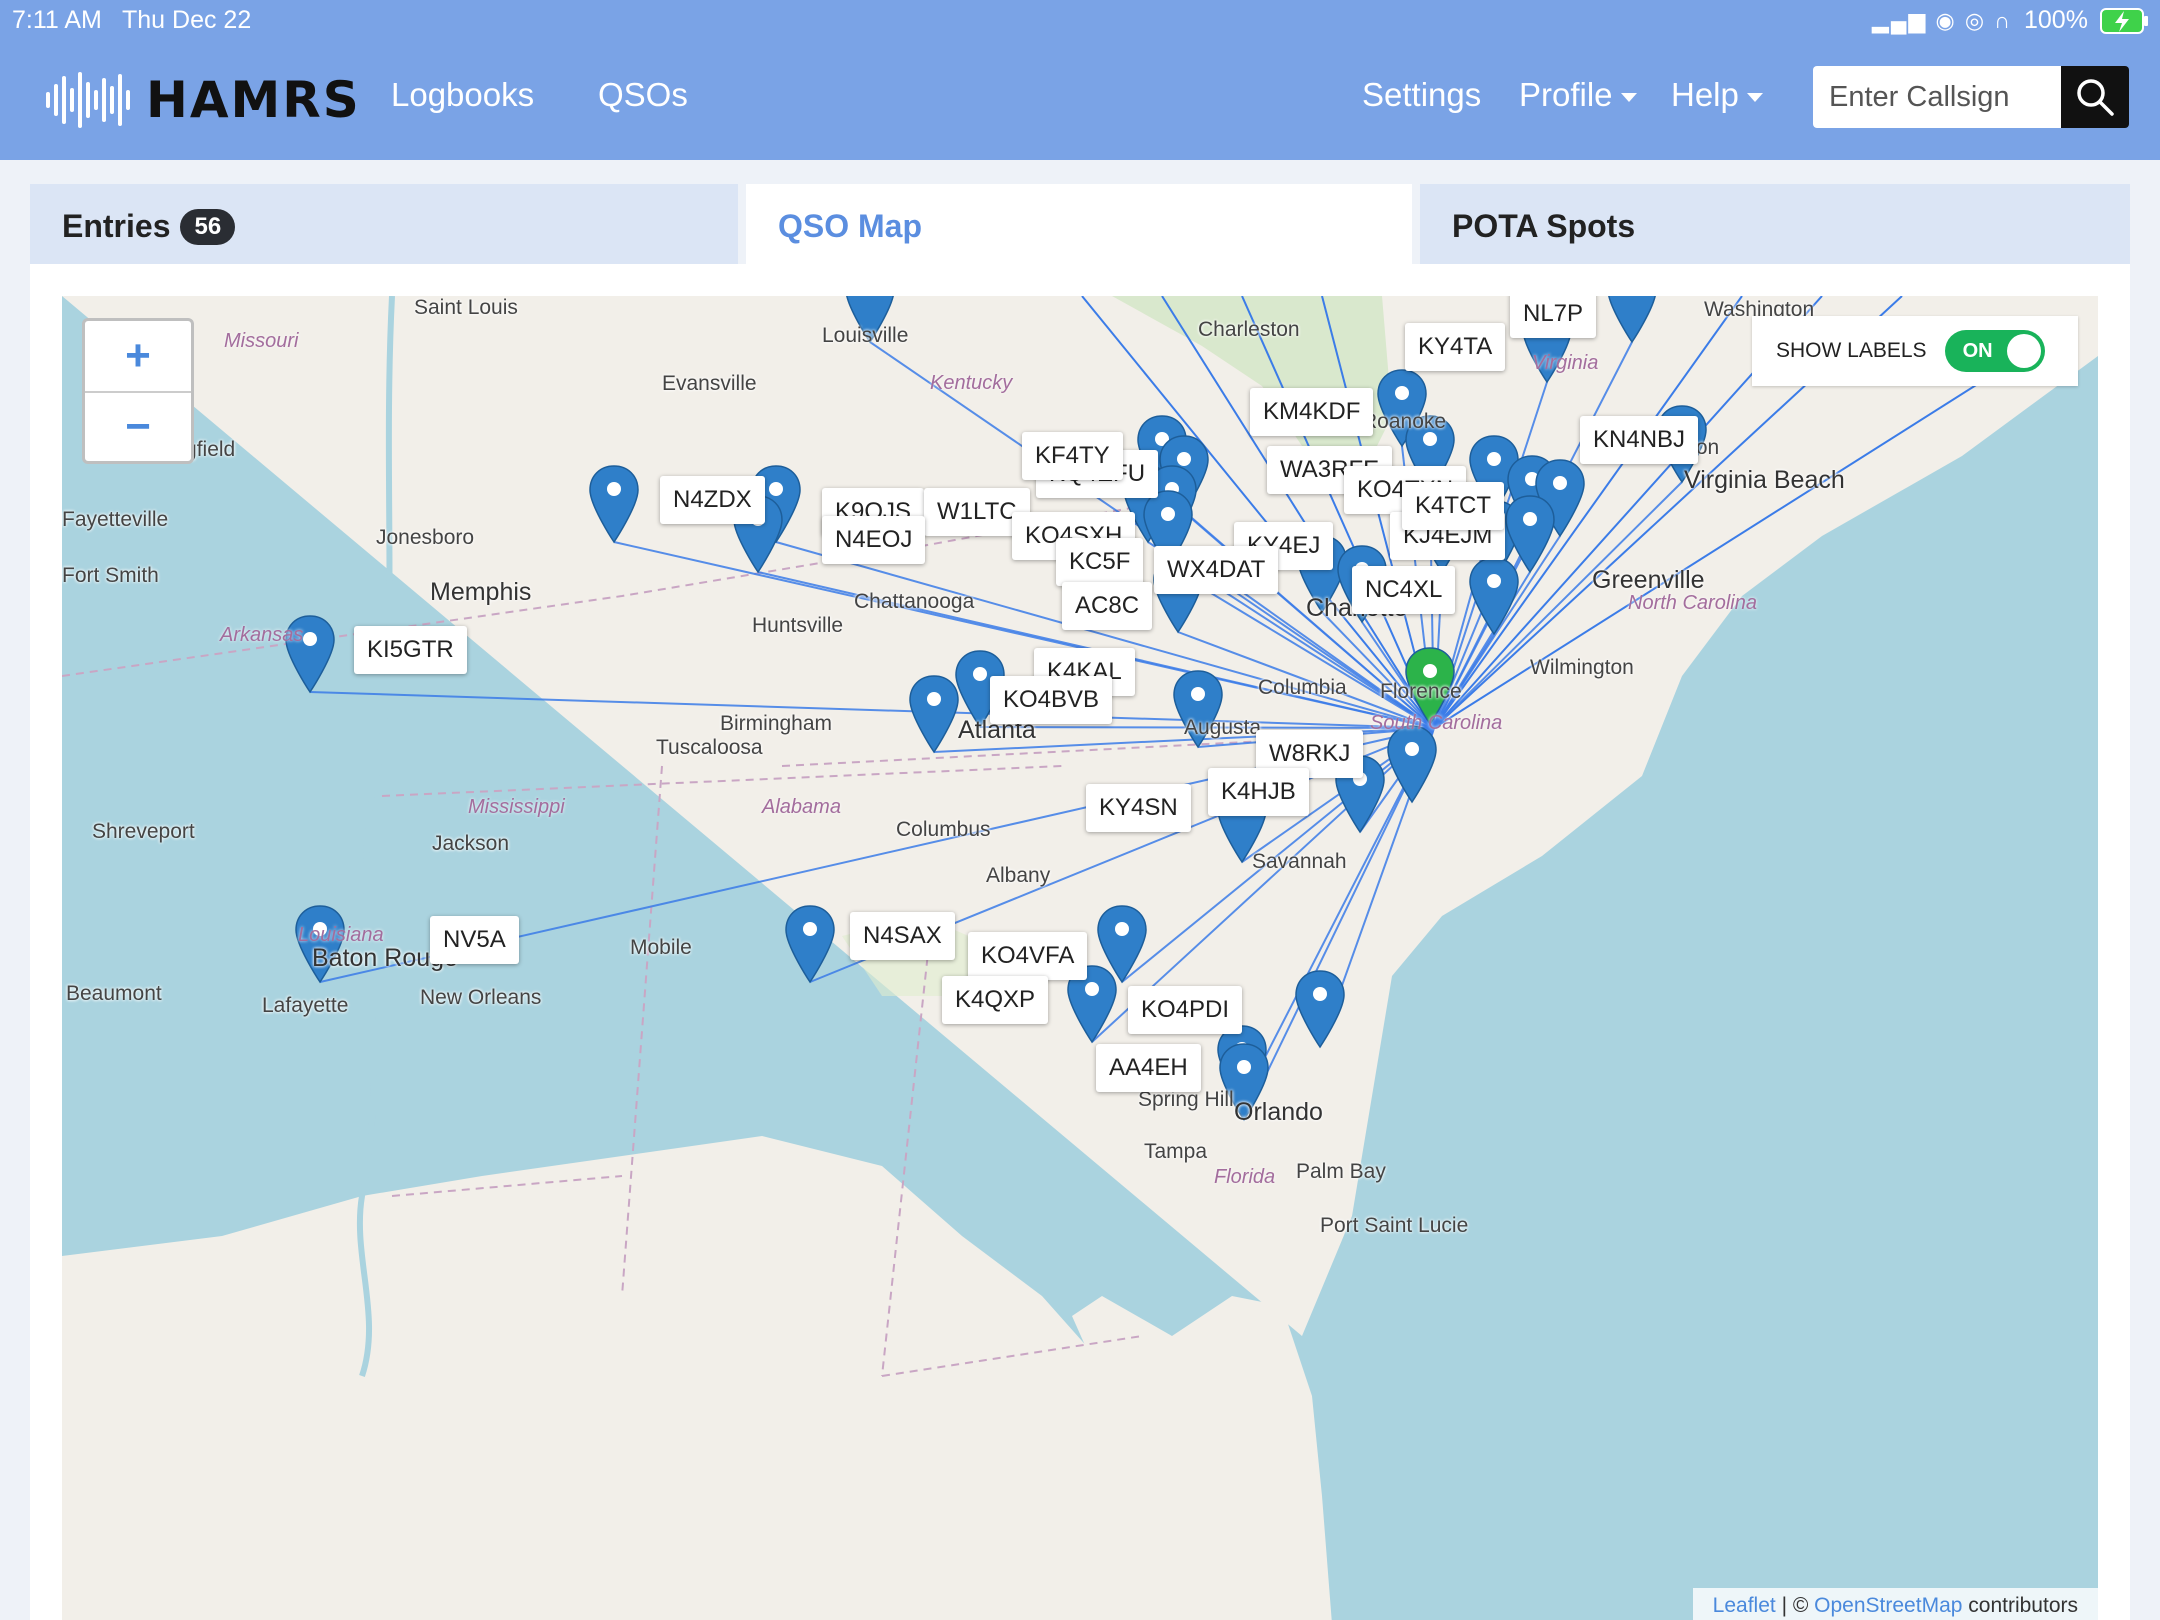 The image size is (2160, 1620). I want to click on osm-link: OpenStreetMap, so click(1888, 1605).